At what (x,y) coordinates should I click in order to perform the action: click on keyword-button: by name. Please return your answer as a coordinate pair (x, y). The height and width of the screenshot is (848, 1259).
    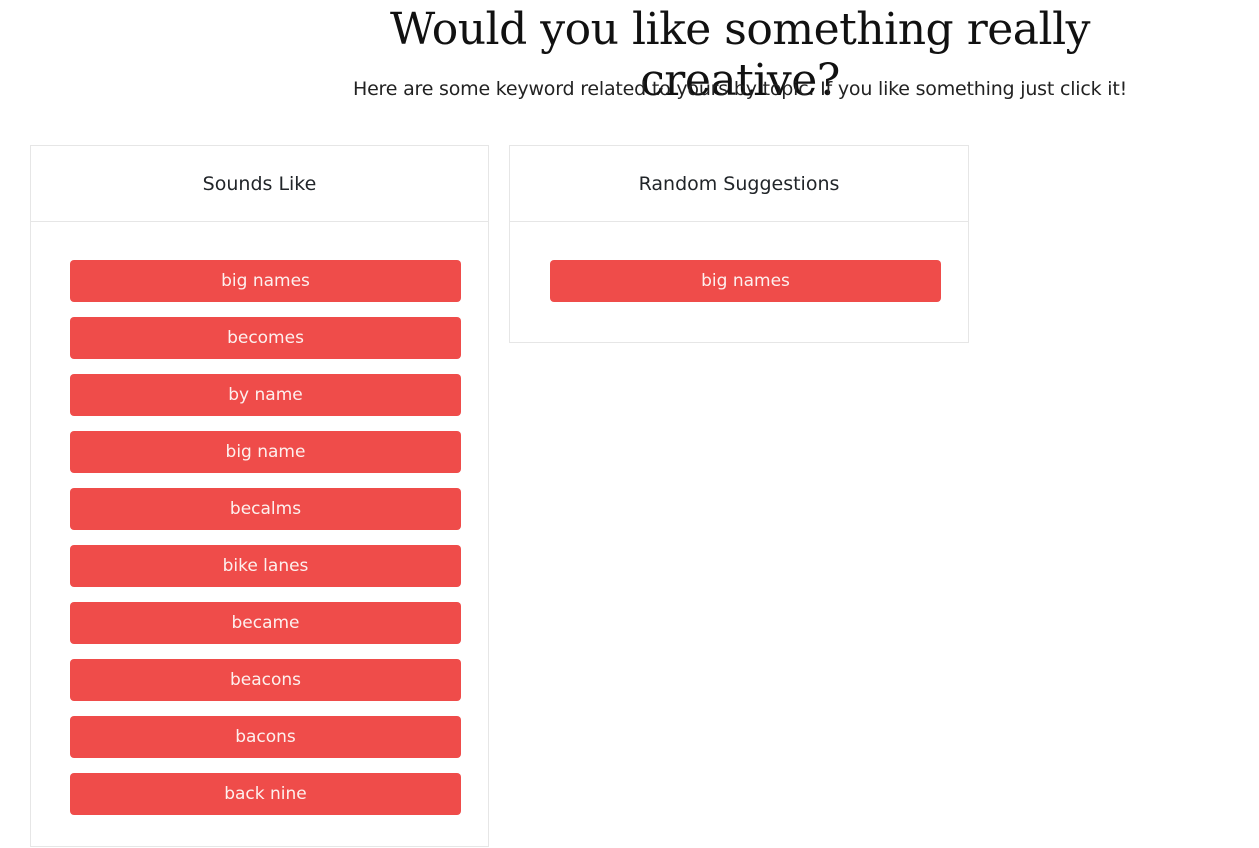
    Looking at the image, I should click on (265, 395).